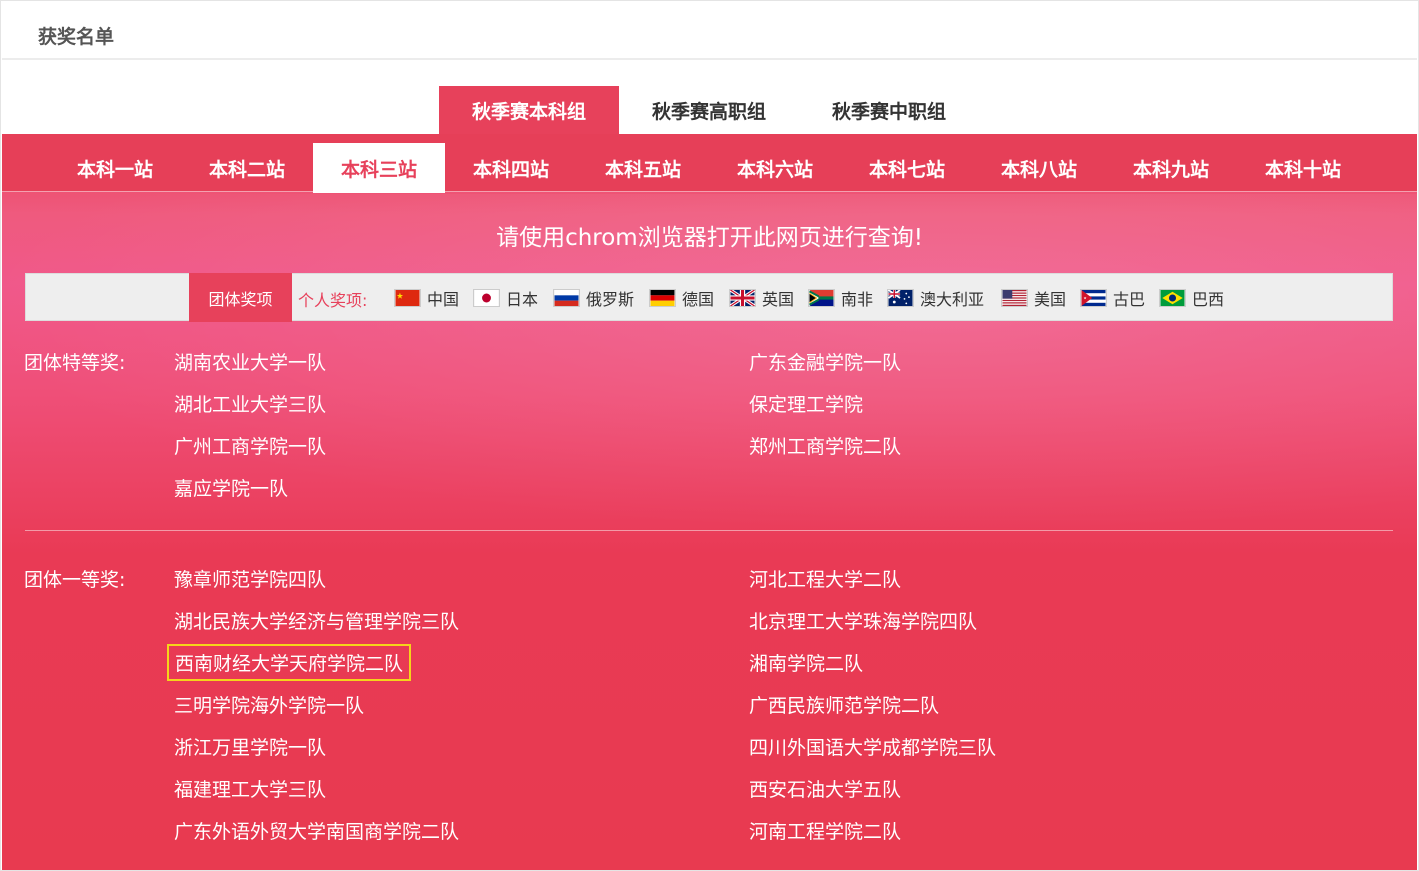 Image resolution: width=1419 pixels, height=871 pixels. What do you see at coordinates (486, 298) in the screenshot?
I see `japan-flag-icon` at bounding box center [486, 298].